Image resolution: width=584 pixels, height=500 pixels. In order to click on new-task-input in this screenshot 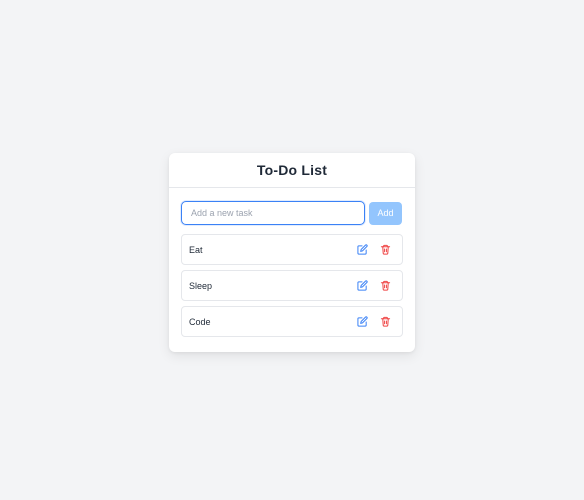, I will do `click(273, 213)`.